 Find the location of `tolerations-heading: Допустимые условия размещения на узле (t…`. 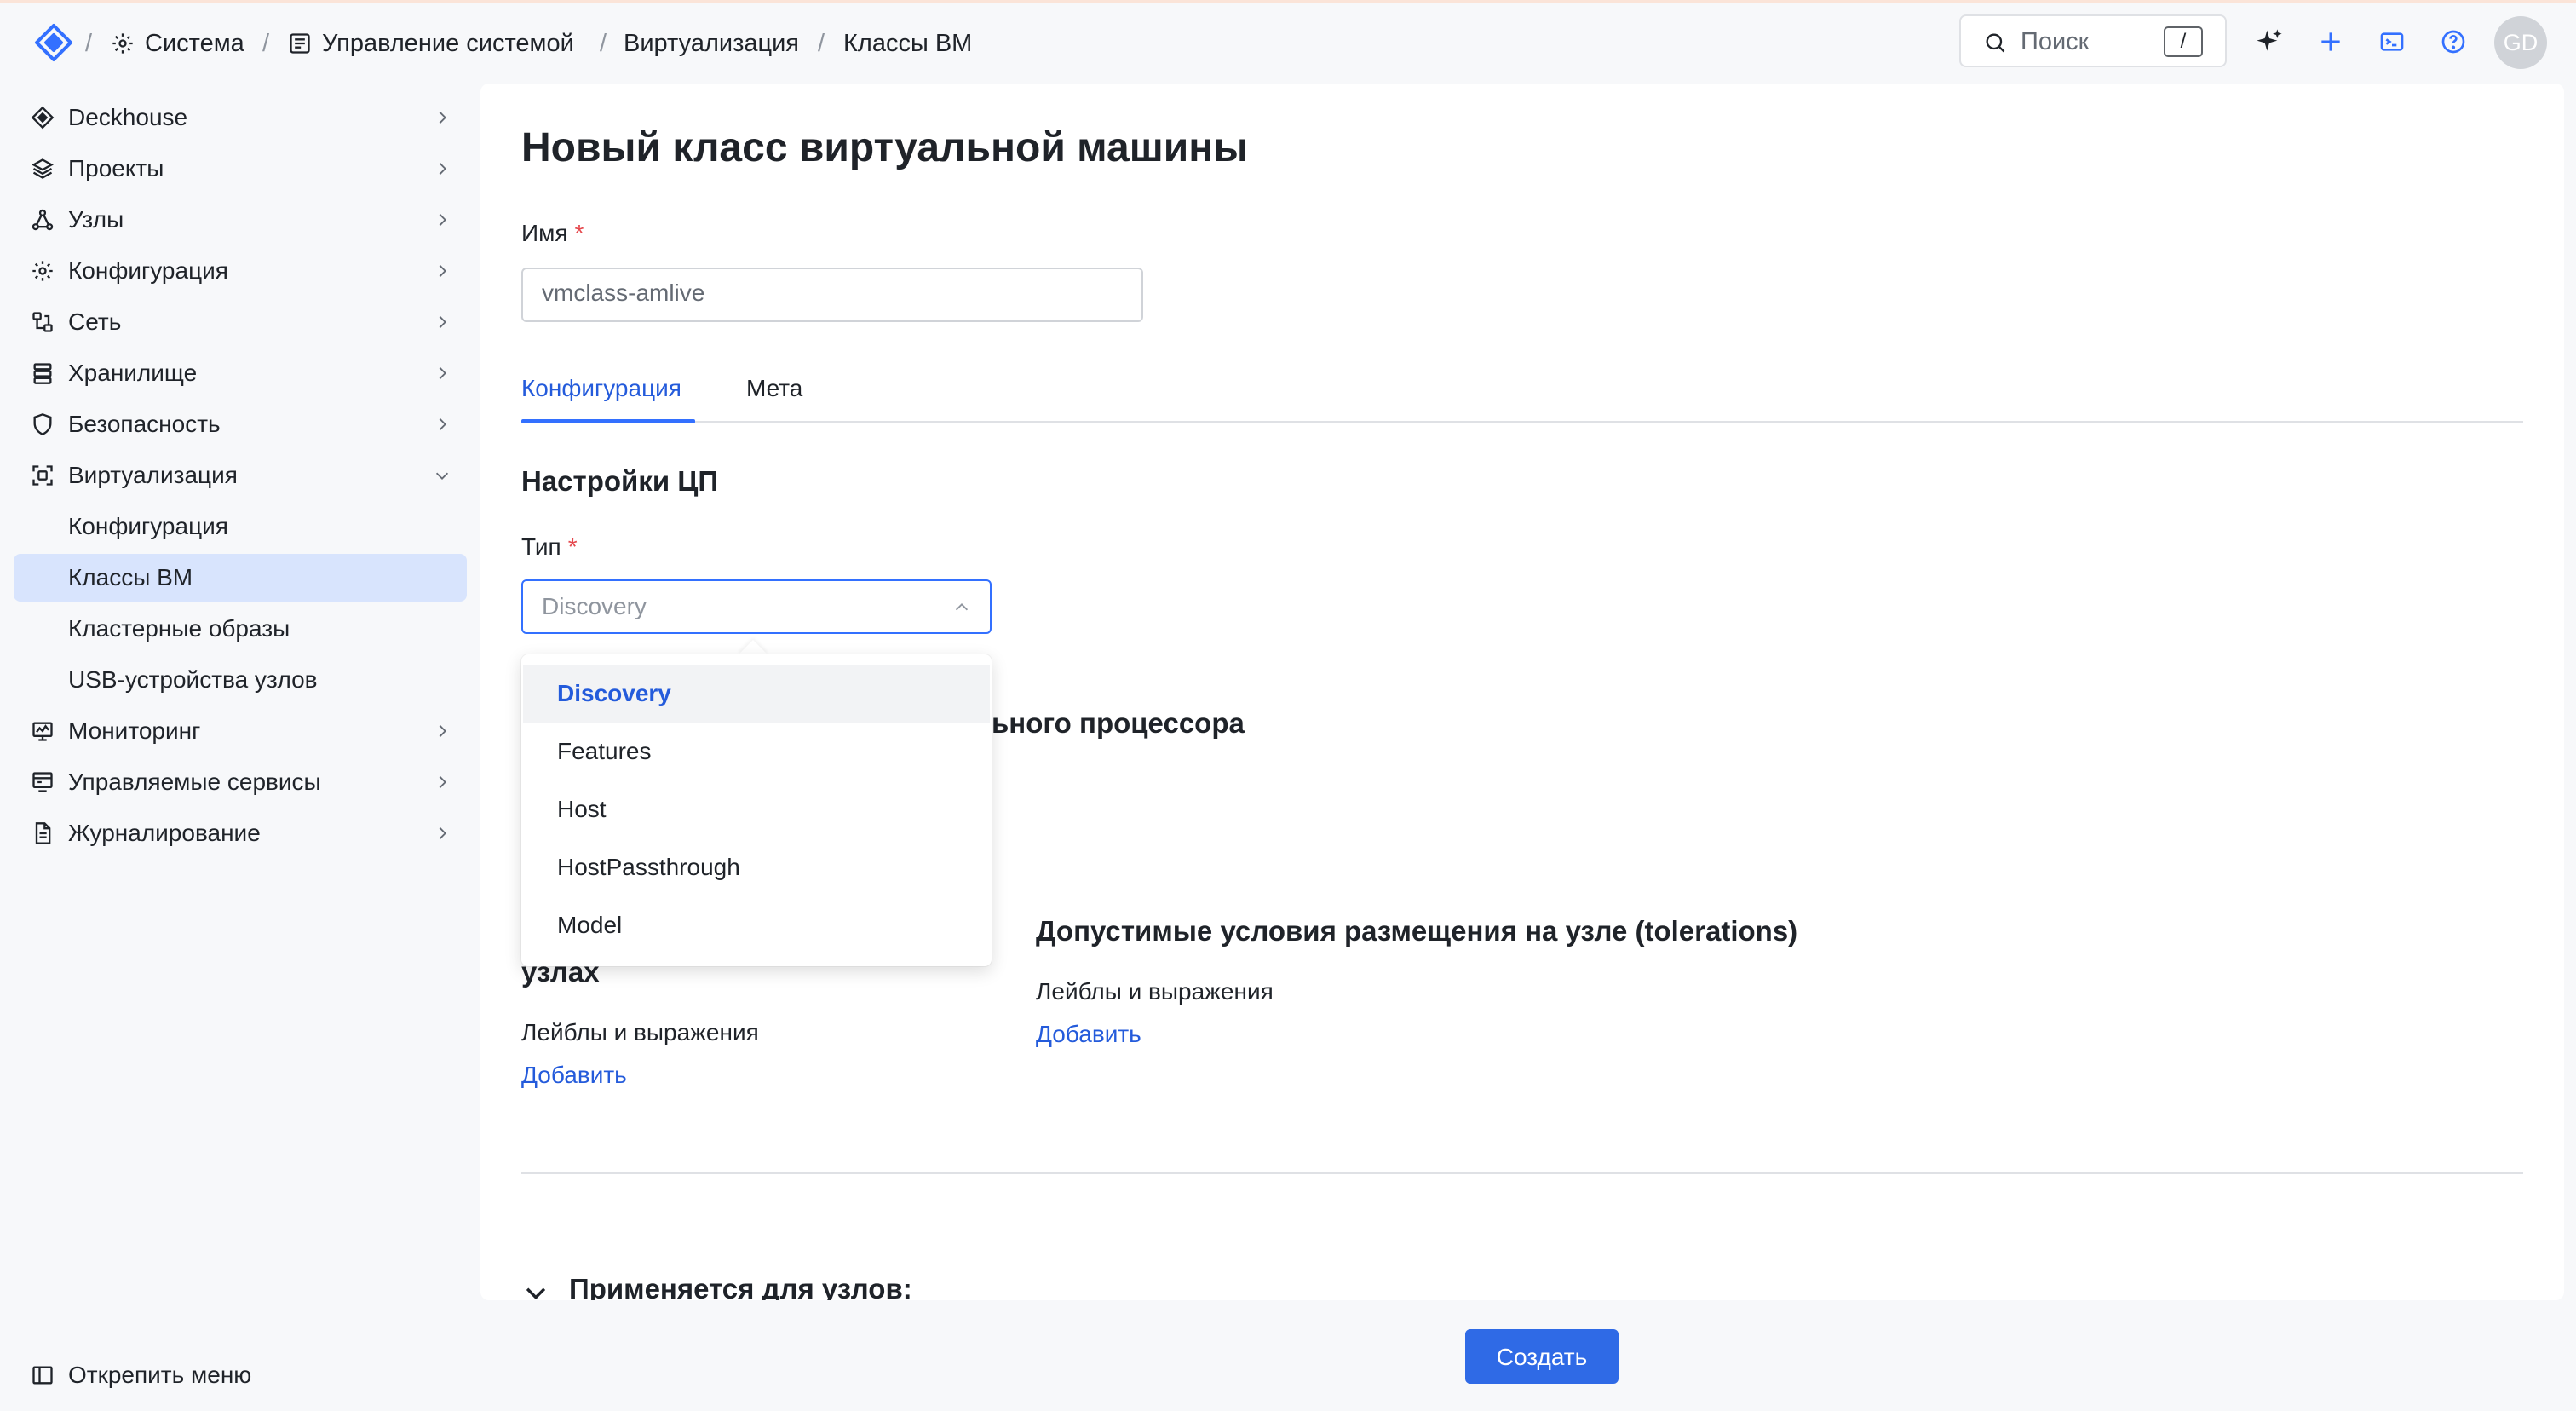

tolerations-heading: Допустимые условия размещения на узле (t… is located at coordinates (1417, 931).